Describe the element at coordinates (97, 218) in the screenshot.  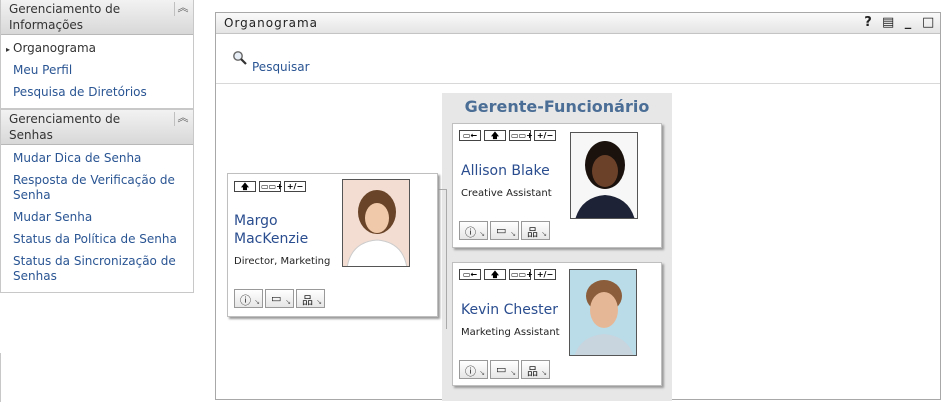
I see `sidebar-item-mudar-senha: Mudar Senha` at that location.